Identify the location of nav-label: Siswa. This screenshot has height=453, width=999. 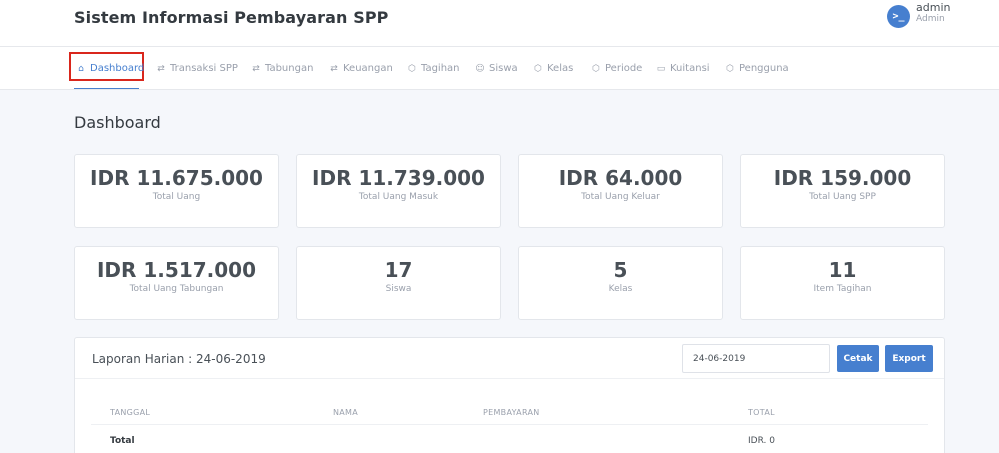
(503, 68).